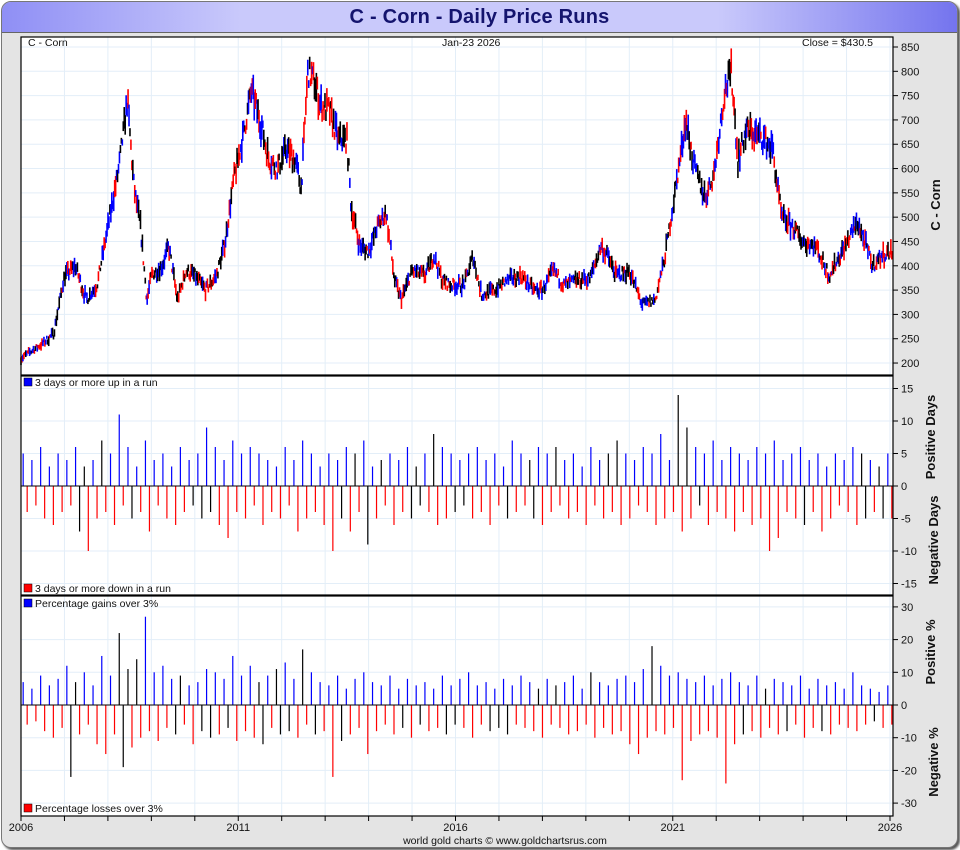 Image resolution: width=960 pixels, height=850 pixels. I want to click on price-tick-label: 400, so click(910, 267).